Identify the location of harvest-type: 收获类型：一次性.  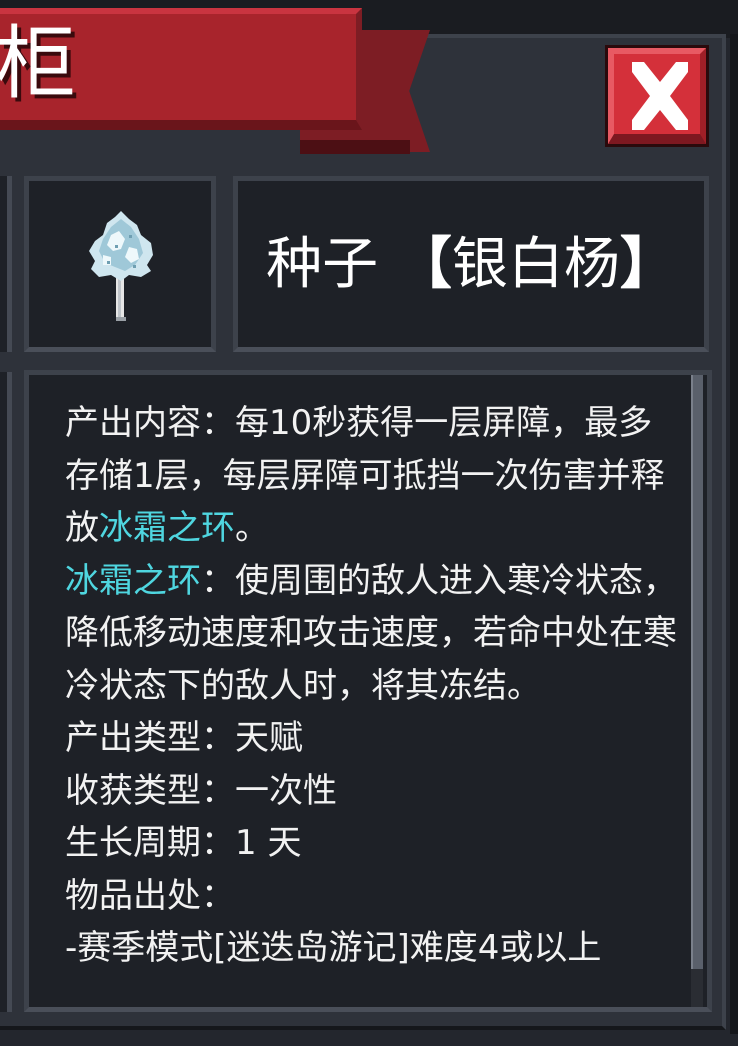
(201, 790).